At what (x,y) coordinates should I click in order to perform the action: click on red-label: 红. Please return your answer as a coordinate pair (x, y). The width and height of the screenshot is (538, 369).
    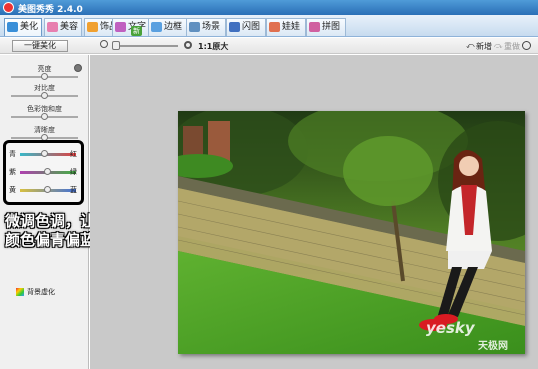
    Looking at the image, I should click on (73, 154).